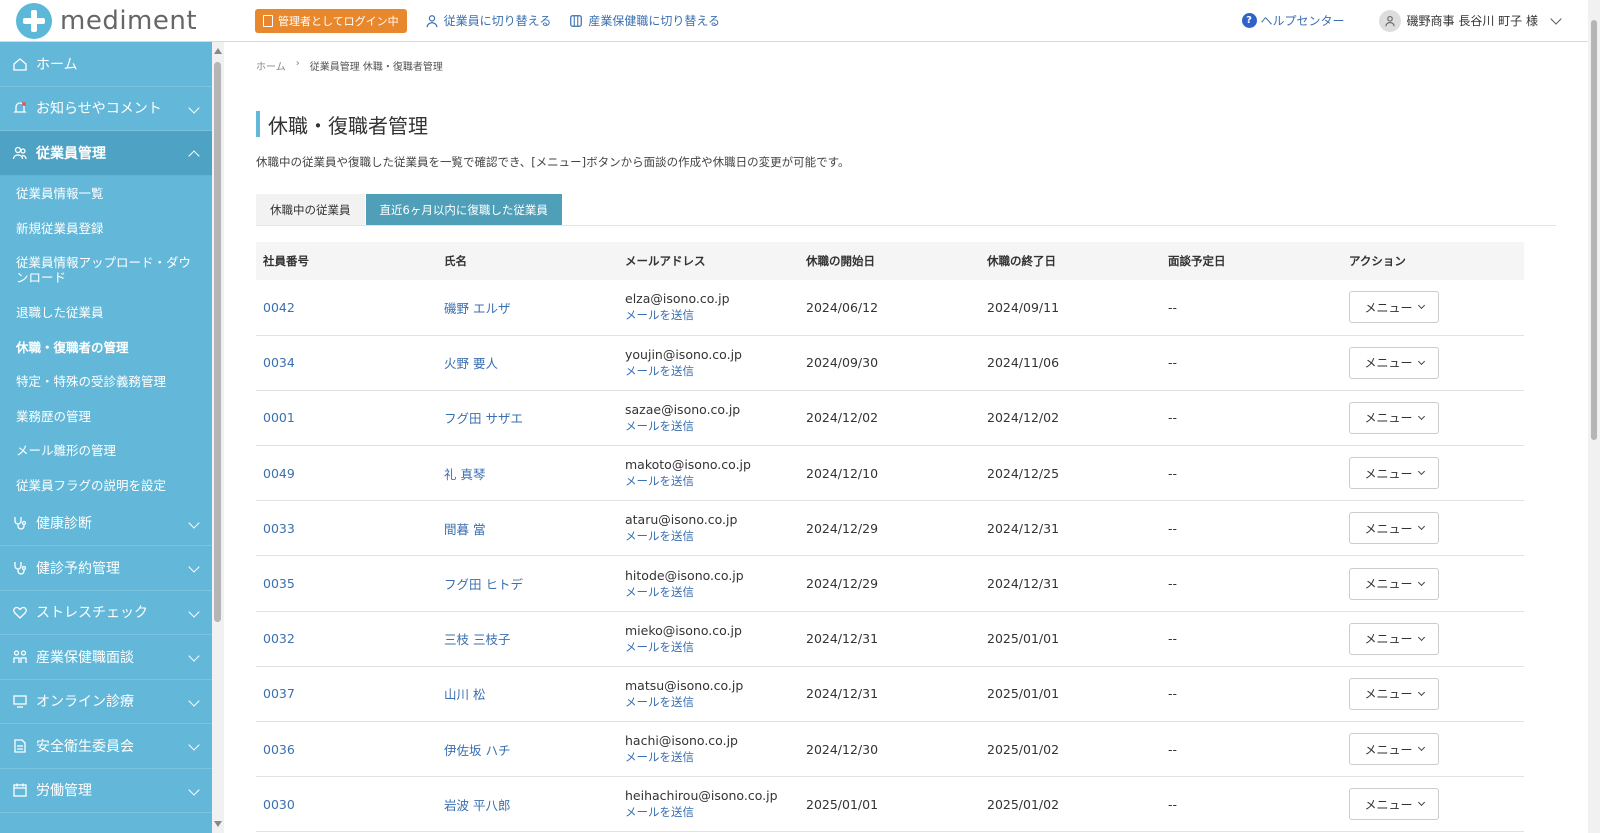 Image resolution: width=1600 pixels, height=833 pixels. Describe the element at coordinates (346, 528) in the screenshot. I see `employee-id-link: 0033` at that location.